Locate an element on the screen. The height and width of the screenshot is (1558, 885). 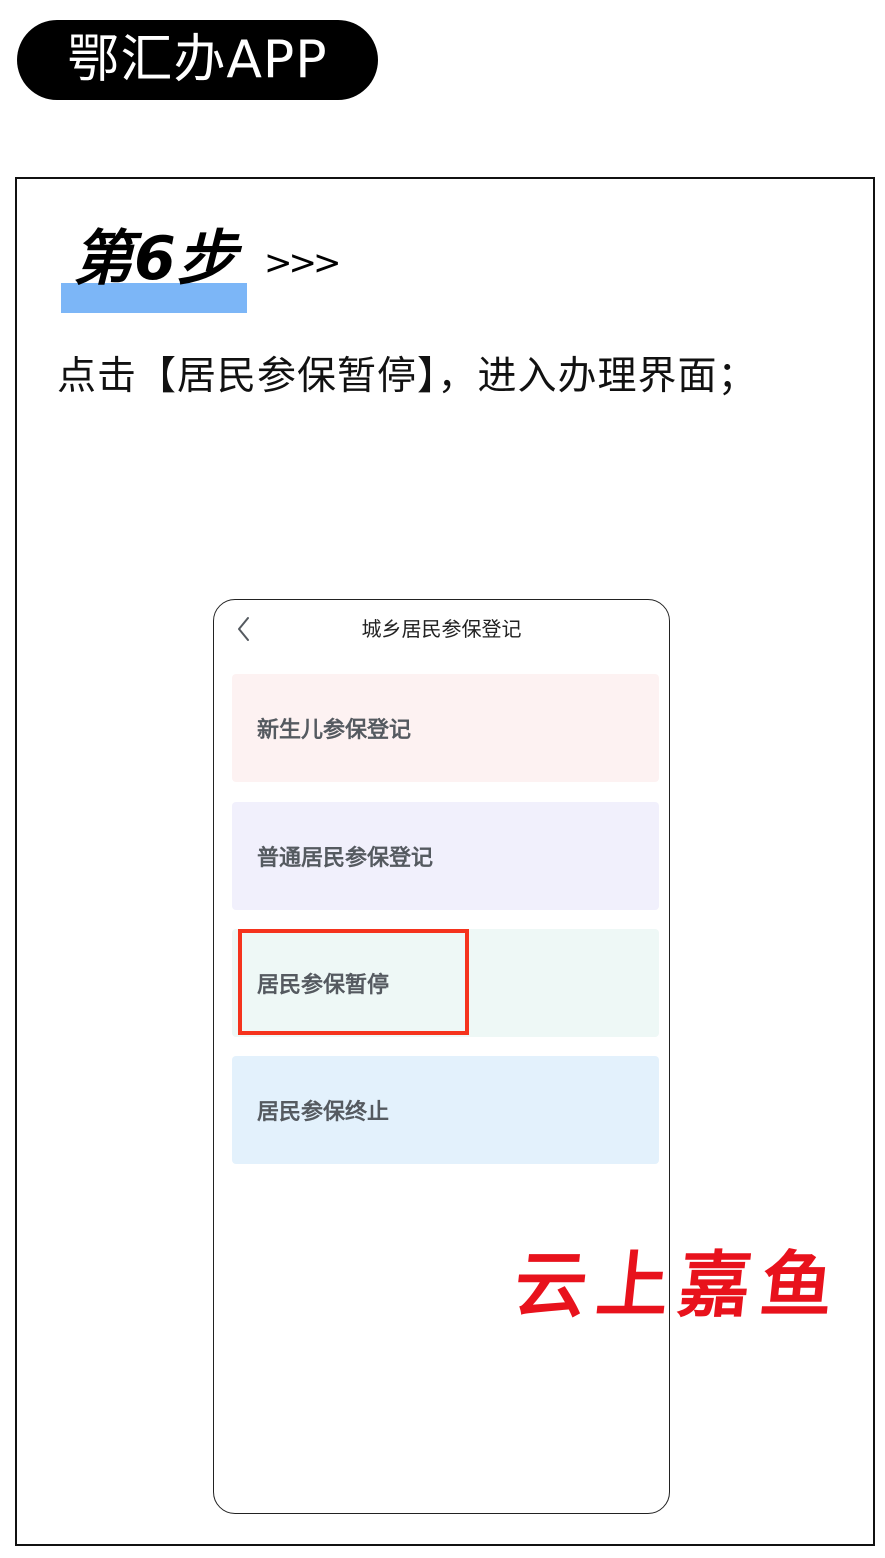
phone-header: 城乡居民参保登记 is located at coordinates (441, 629).